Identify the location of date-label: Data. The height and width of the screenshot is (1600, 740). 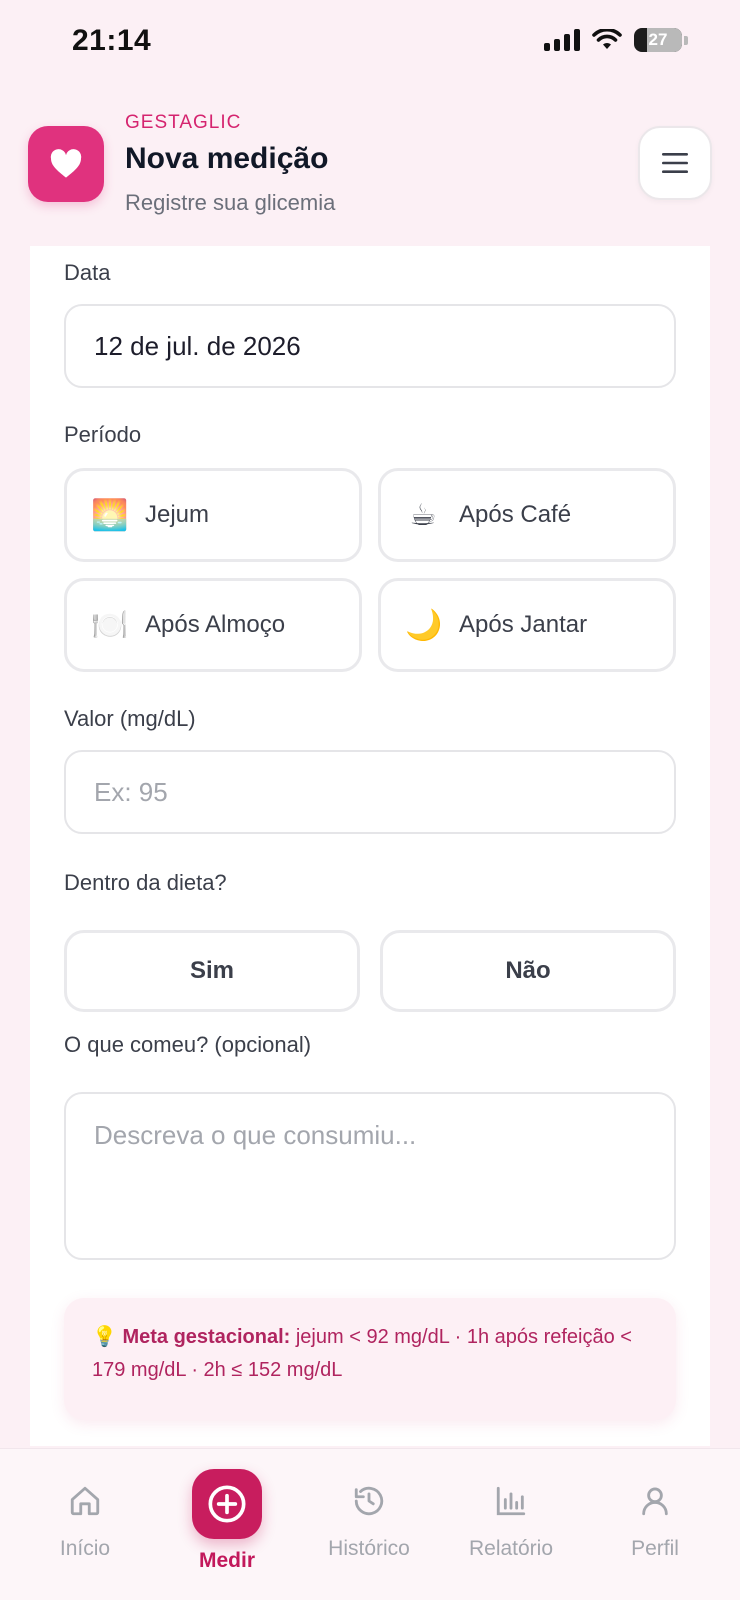
(87, 272).